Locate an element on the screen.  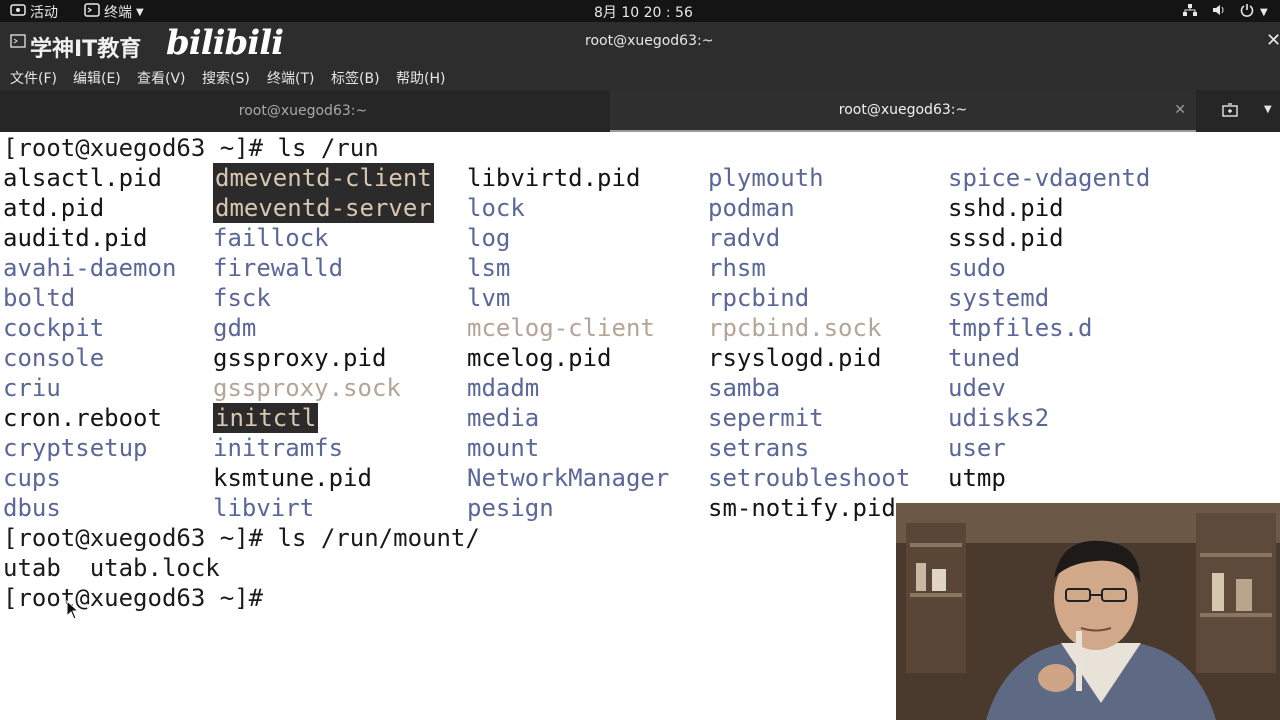
listing-entry: user is located at coordinates (977, 448).